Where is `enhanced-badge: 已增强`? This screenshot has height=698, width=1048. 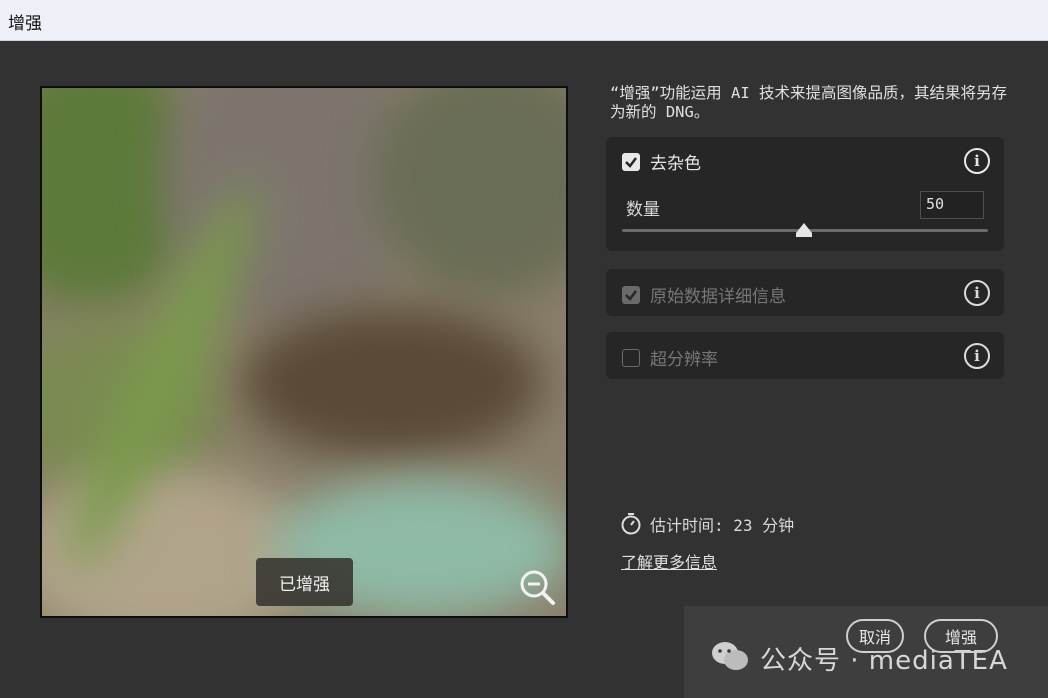 enhanced-badge: 已增强 is located at coordinates (304, 582).